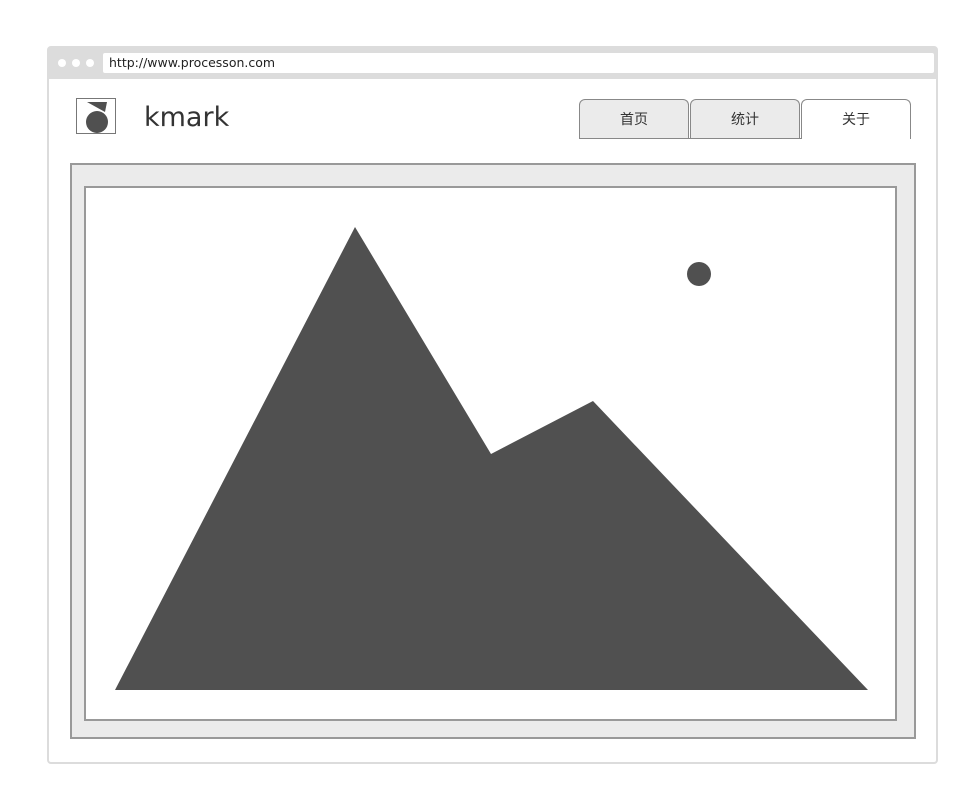 Image resolution: width=971 pixels, height=797 pixels. Describe the element at coordinates (856, 119) in the screenshot. I see `tab-about: 关于` at that location.